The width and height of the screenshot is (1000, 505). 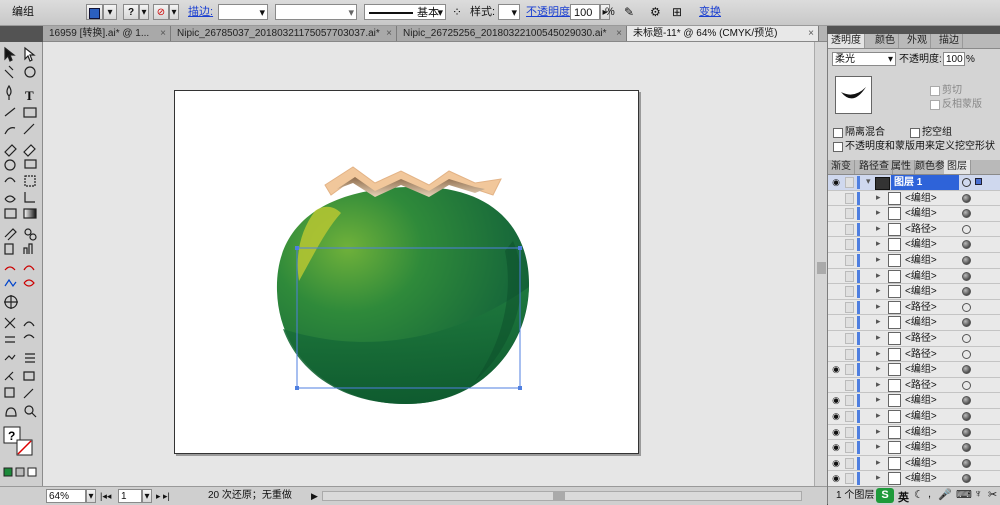 What do you see at coordinates (992, 494) in the screenshot?
I see `tools-icon: ✂` at bounding box center [992, 494].